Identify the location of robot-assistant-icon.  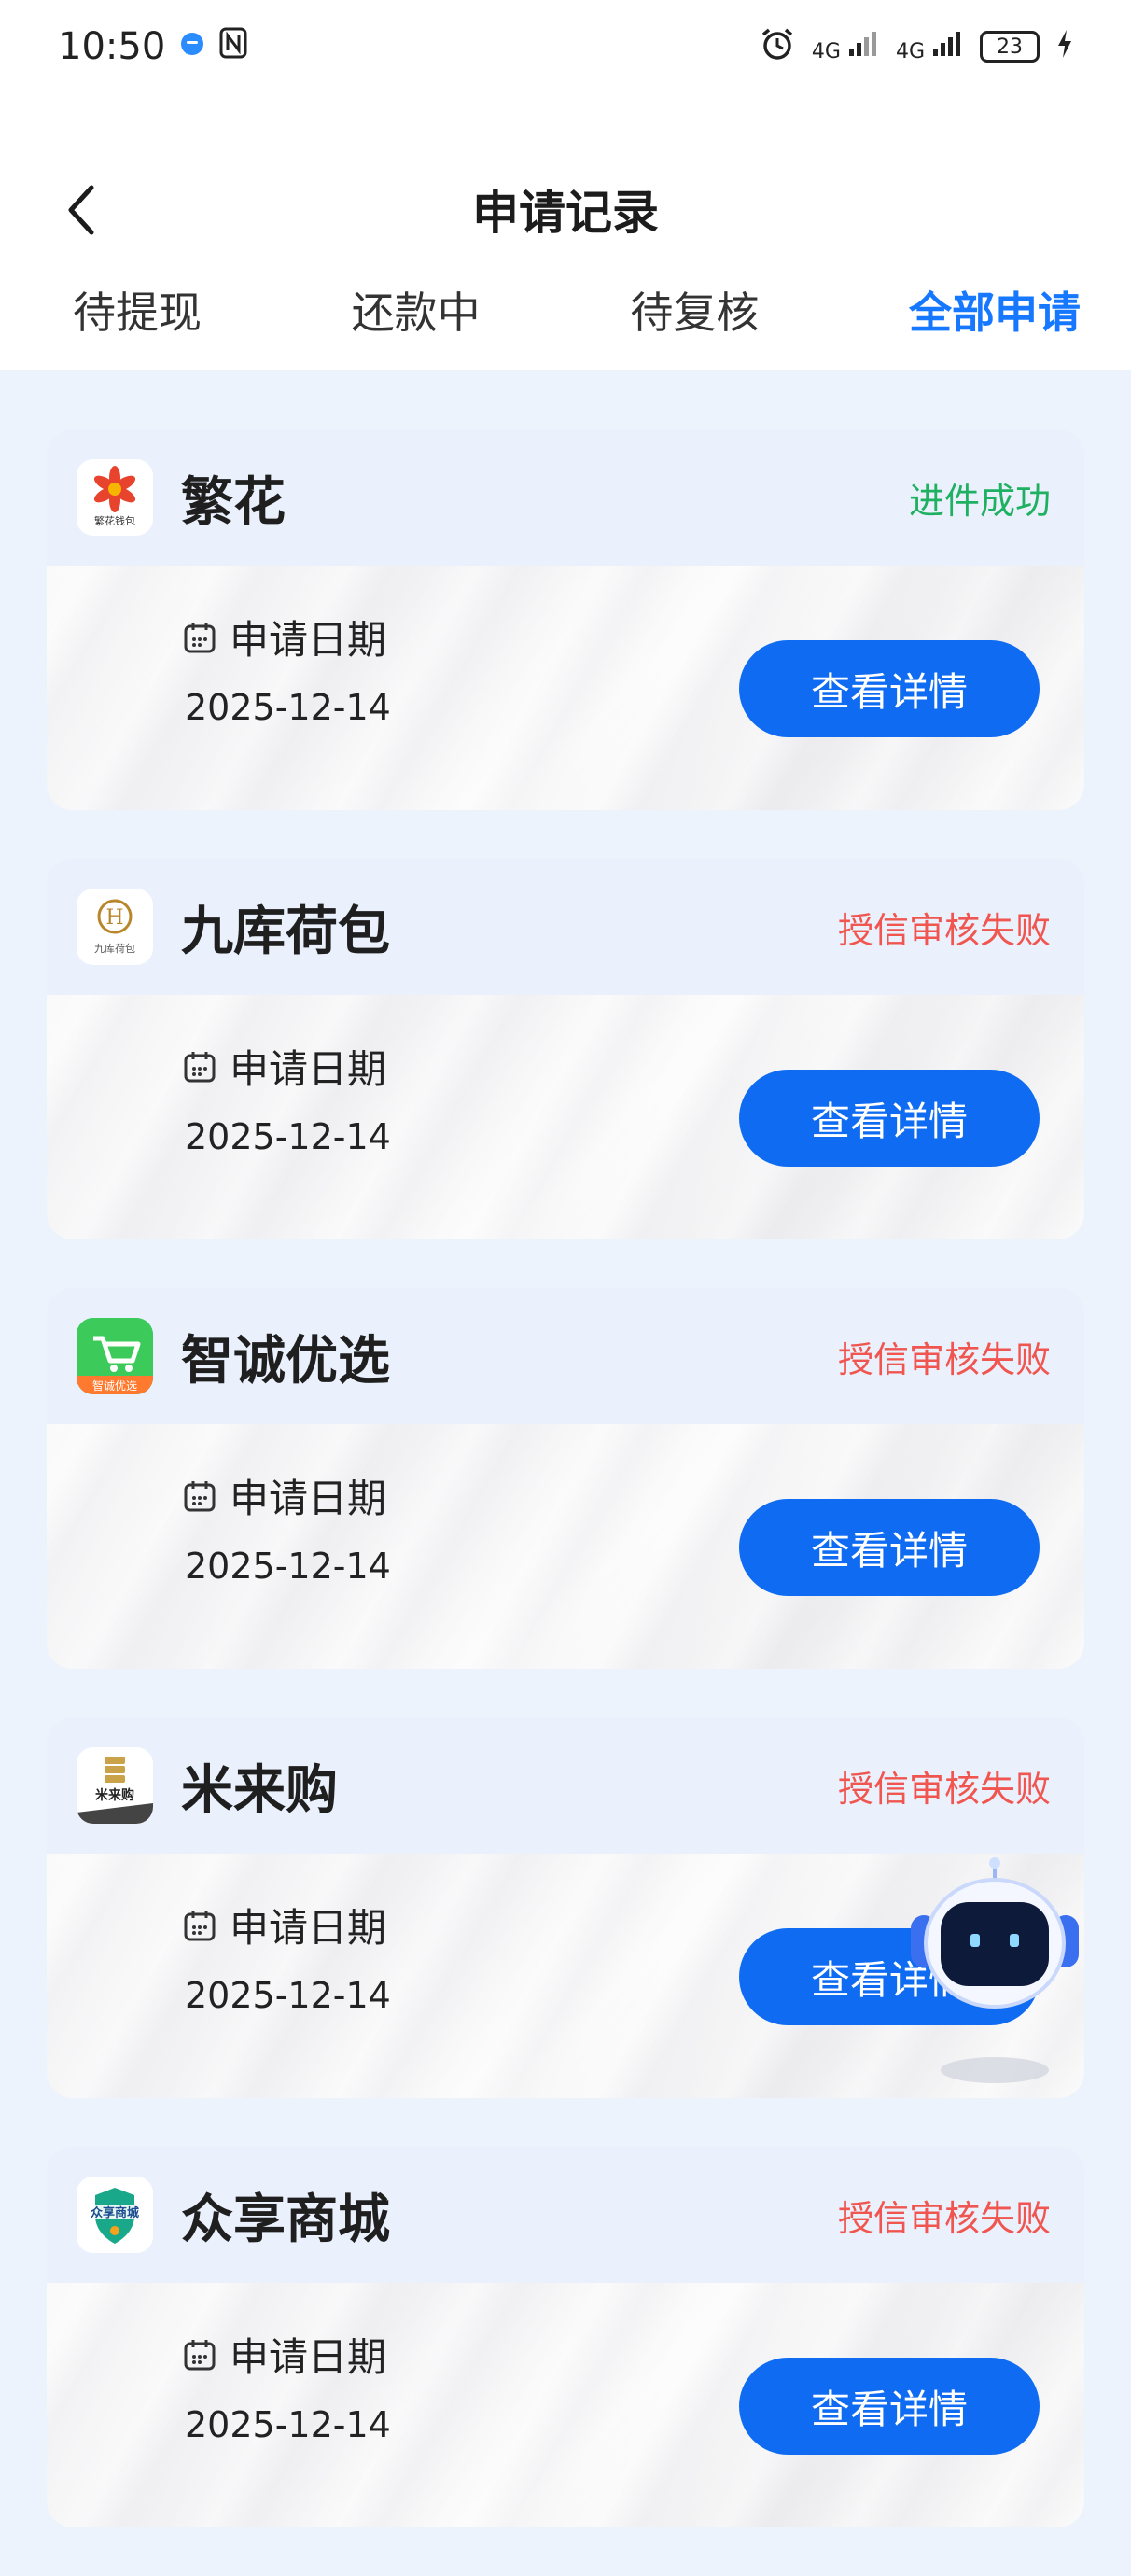
(995, 1970).